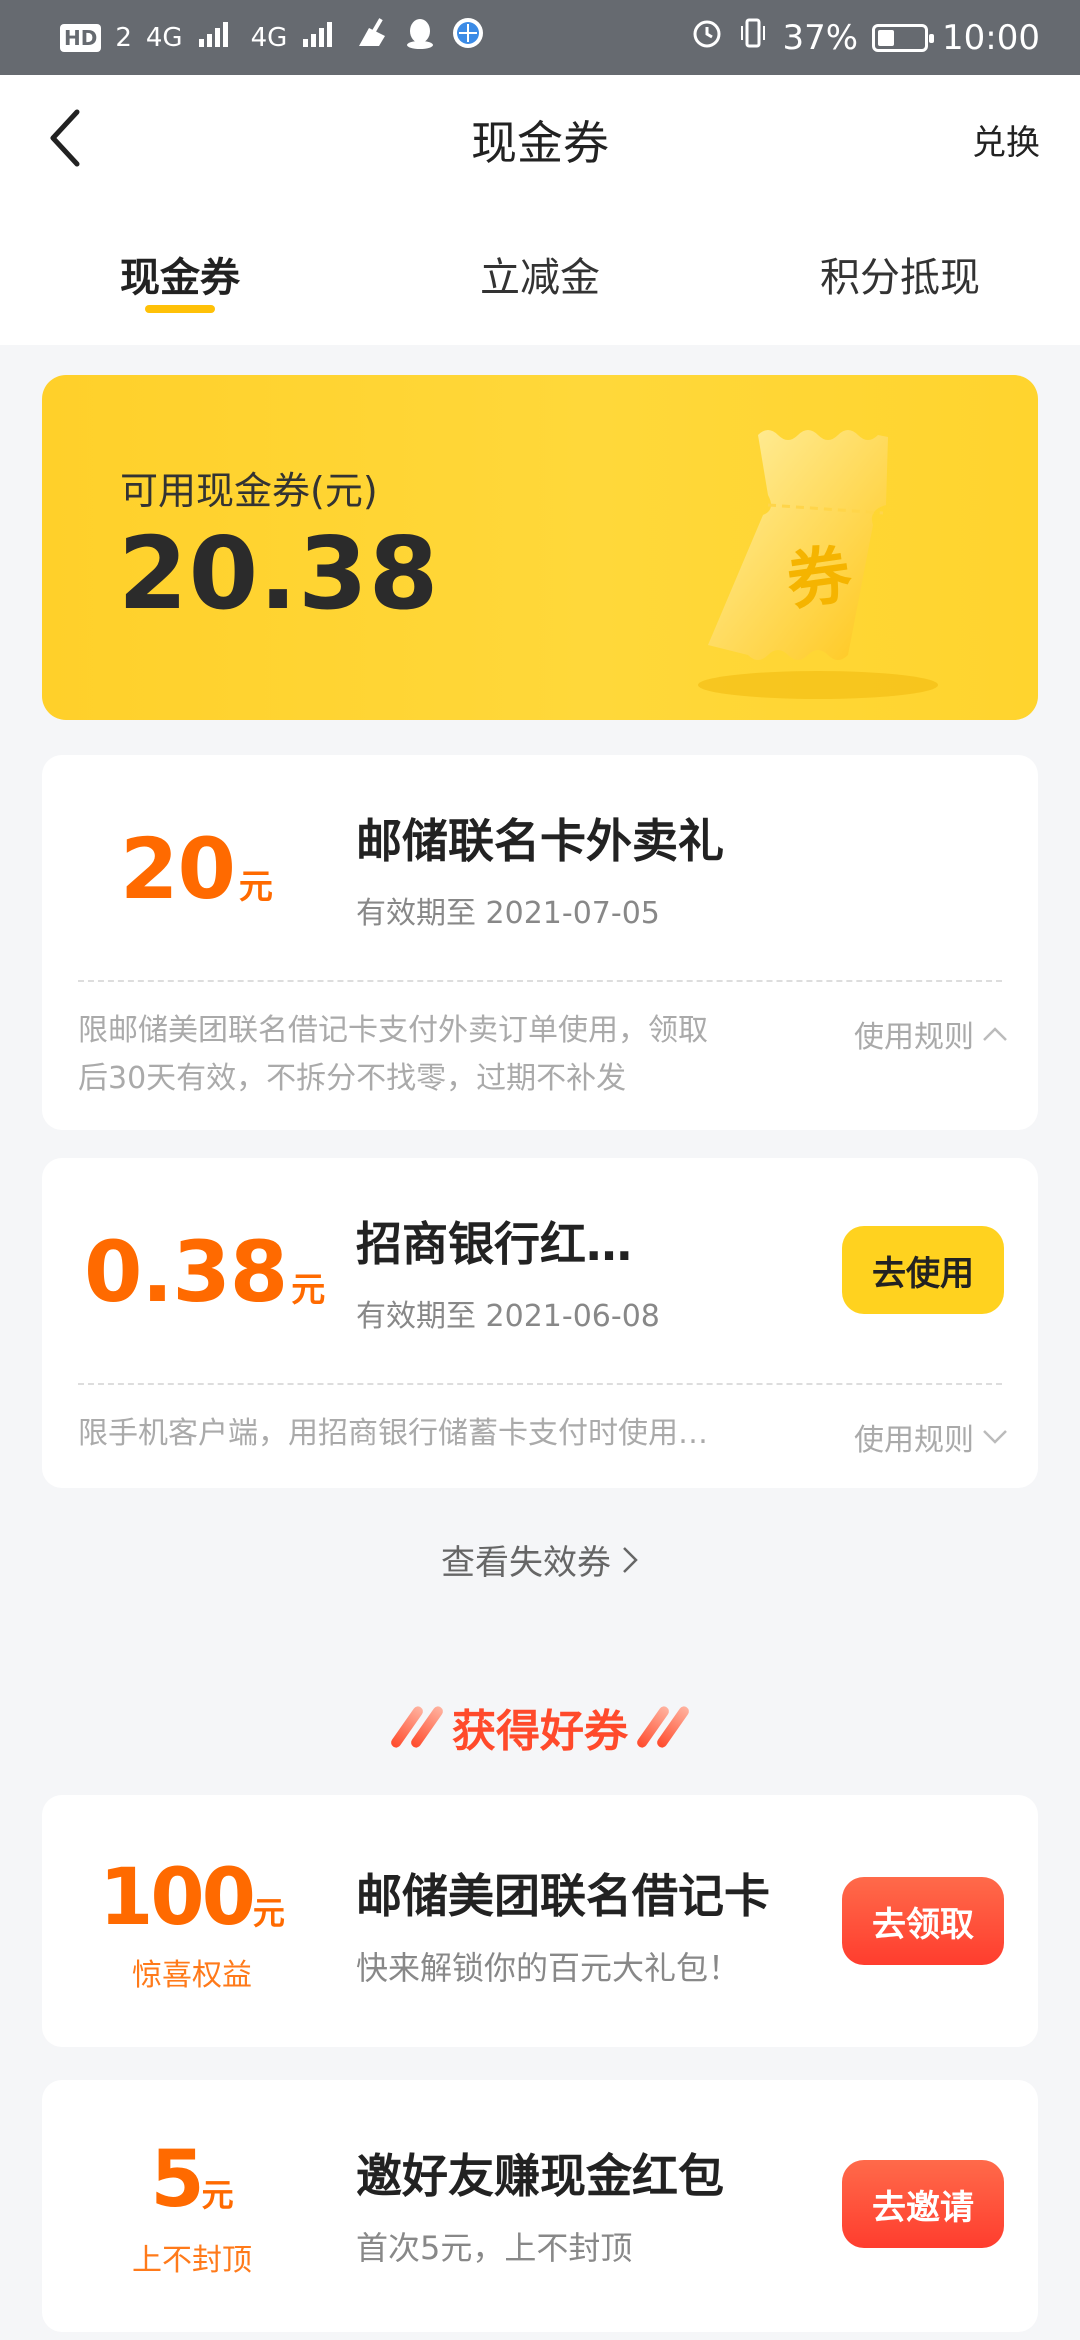 This screenshot has height=2340, width=1080. What do you see at coordinates (192, 1975) in the screenshot?
I see `promo-subtitle: 惊喜权益` at bounding box center [192, 1975].